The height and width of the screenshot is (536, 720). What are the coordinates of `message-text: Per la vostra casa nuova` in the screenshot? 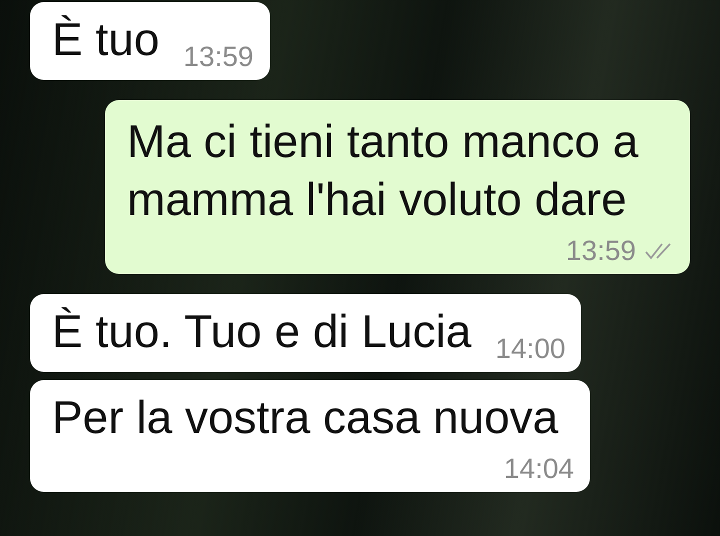 It's located at (306, 417).